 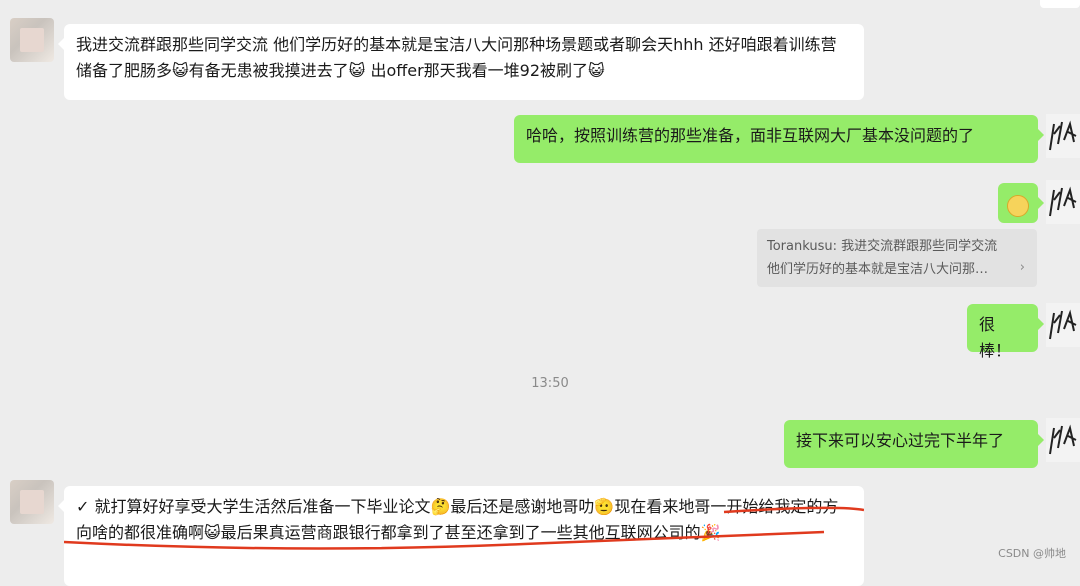 I want to click on message-bubble-right: 接下来可以安心过完下半年了, so click(x=914, y=444).